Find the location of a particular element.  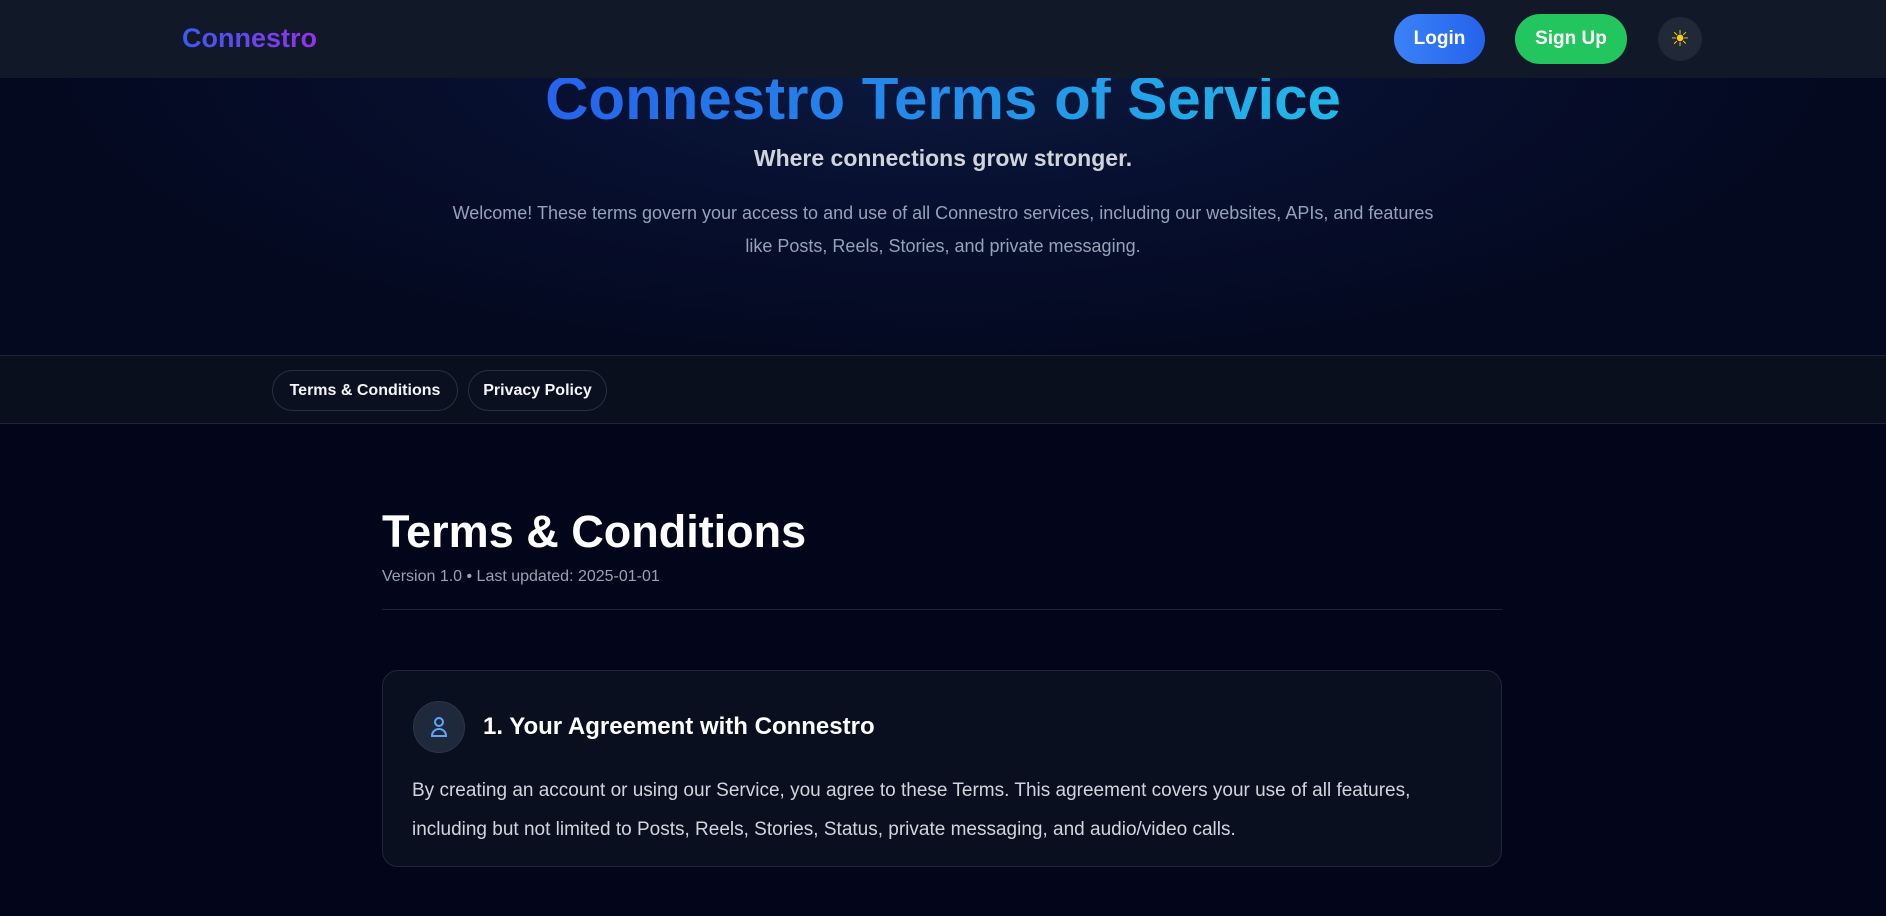

divider is located at coordinates (942, 609).